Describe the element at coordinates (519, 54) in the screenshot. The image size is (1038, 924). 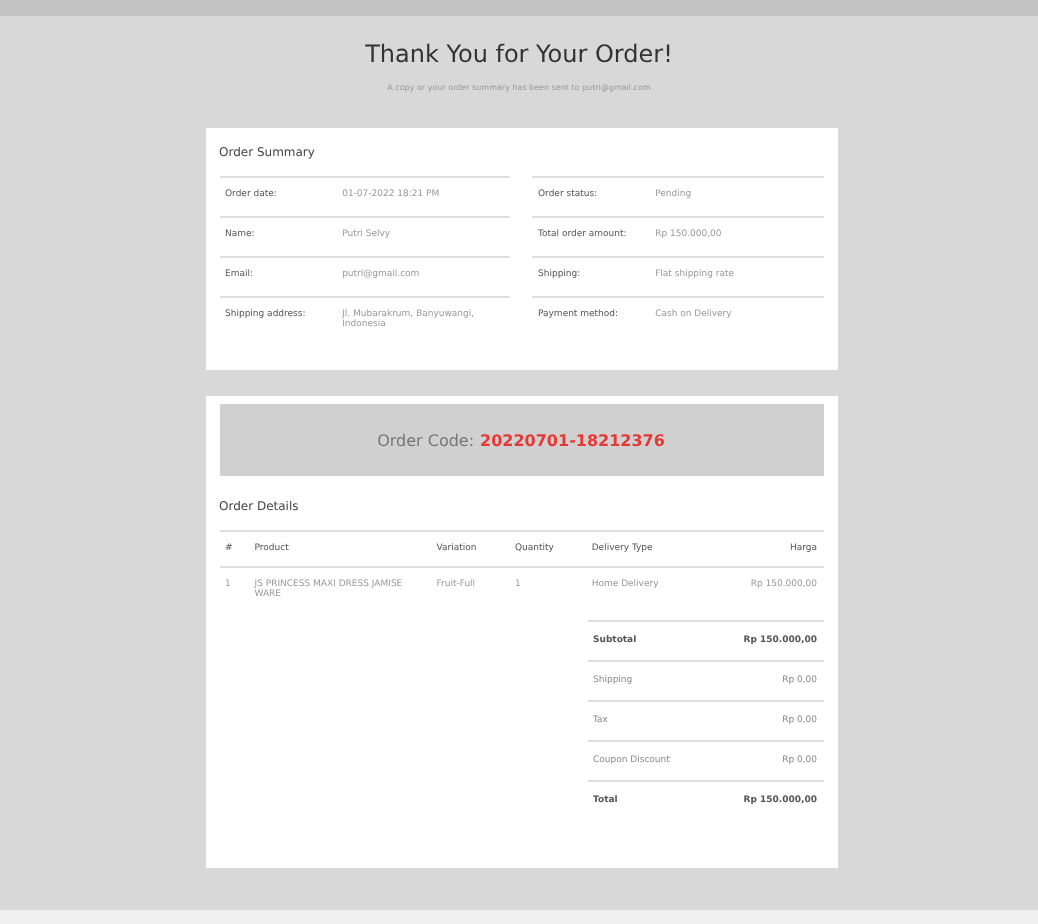
I see `page-title: Thank You for Your Order!` at that location.